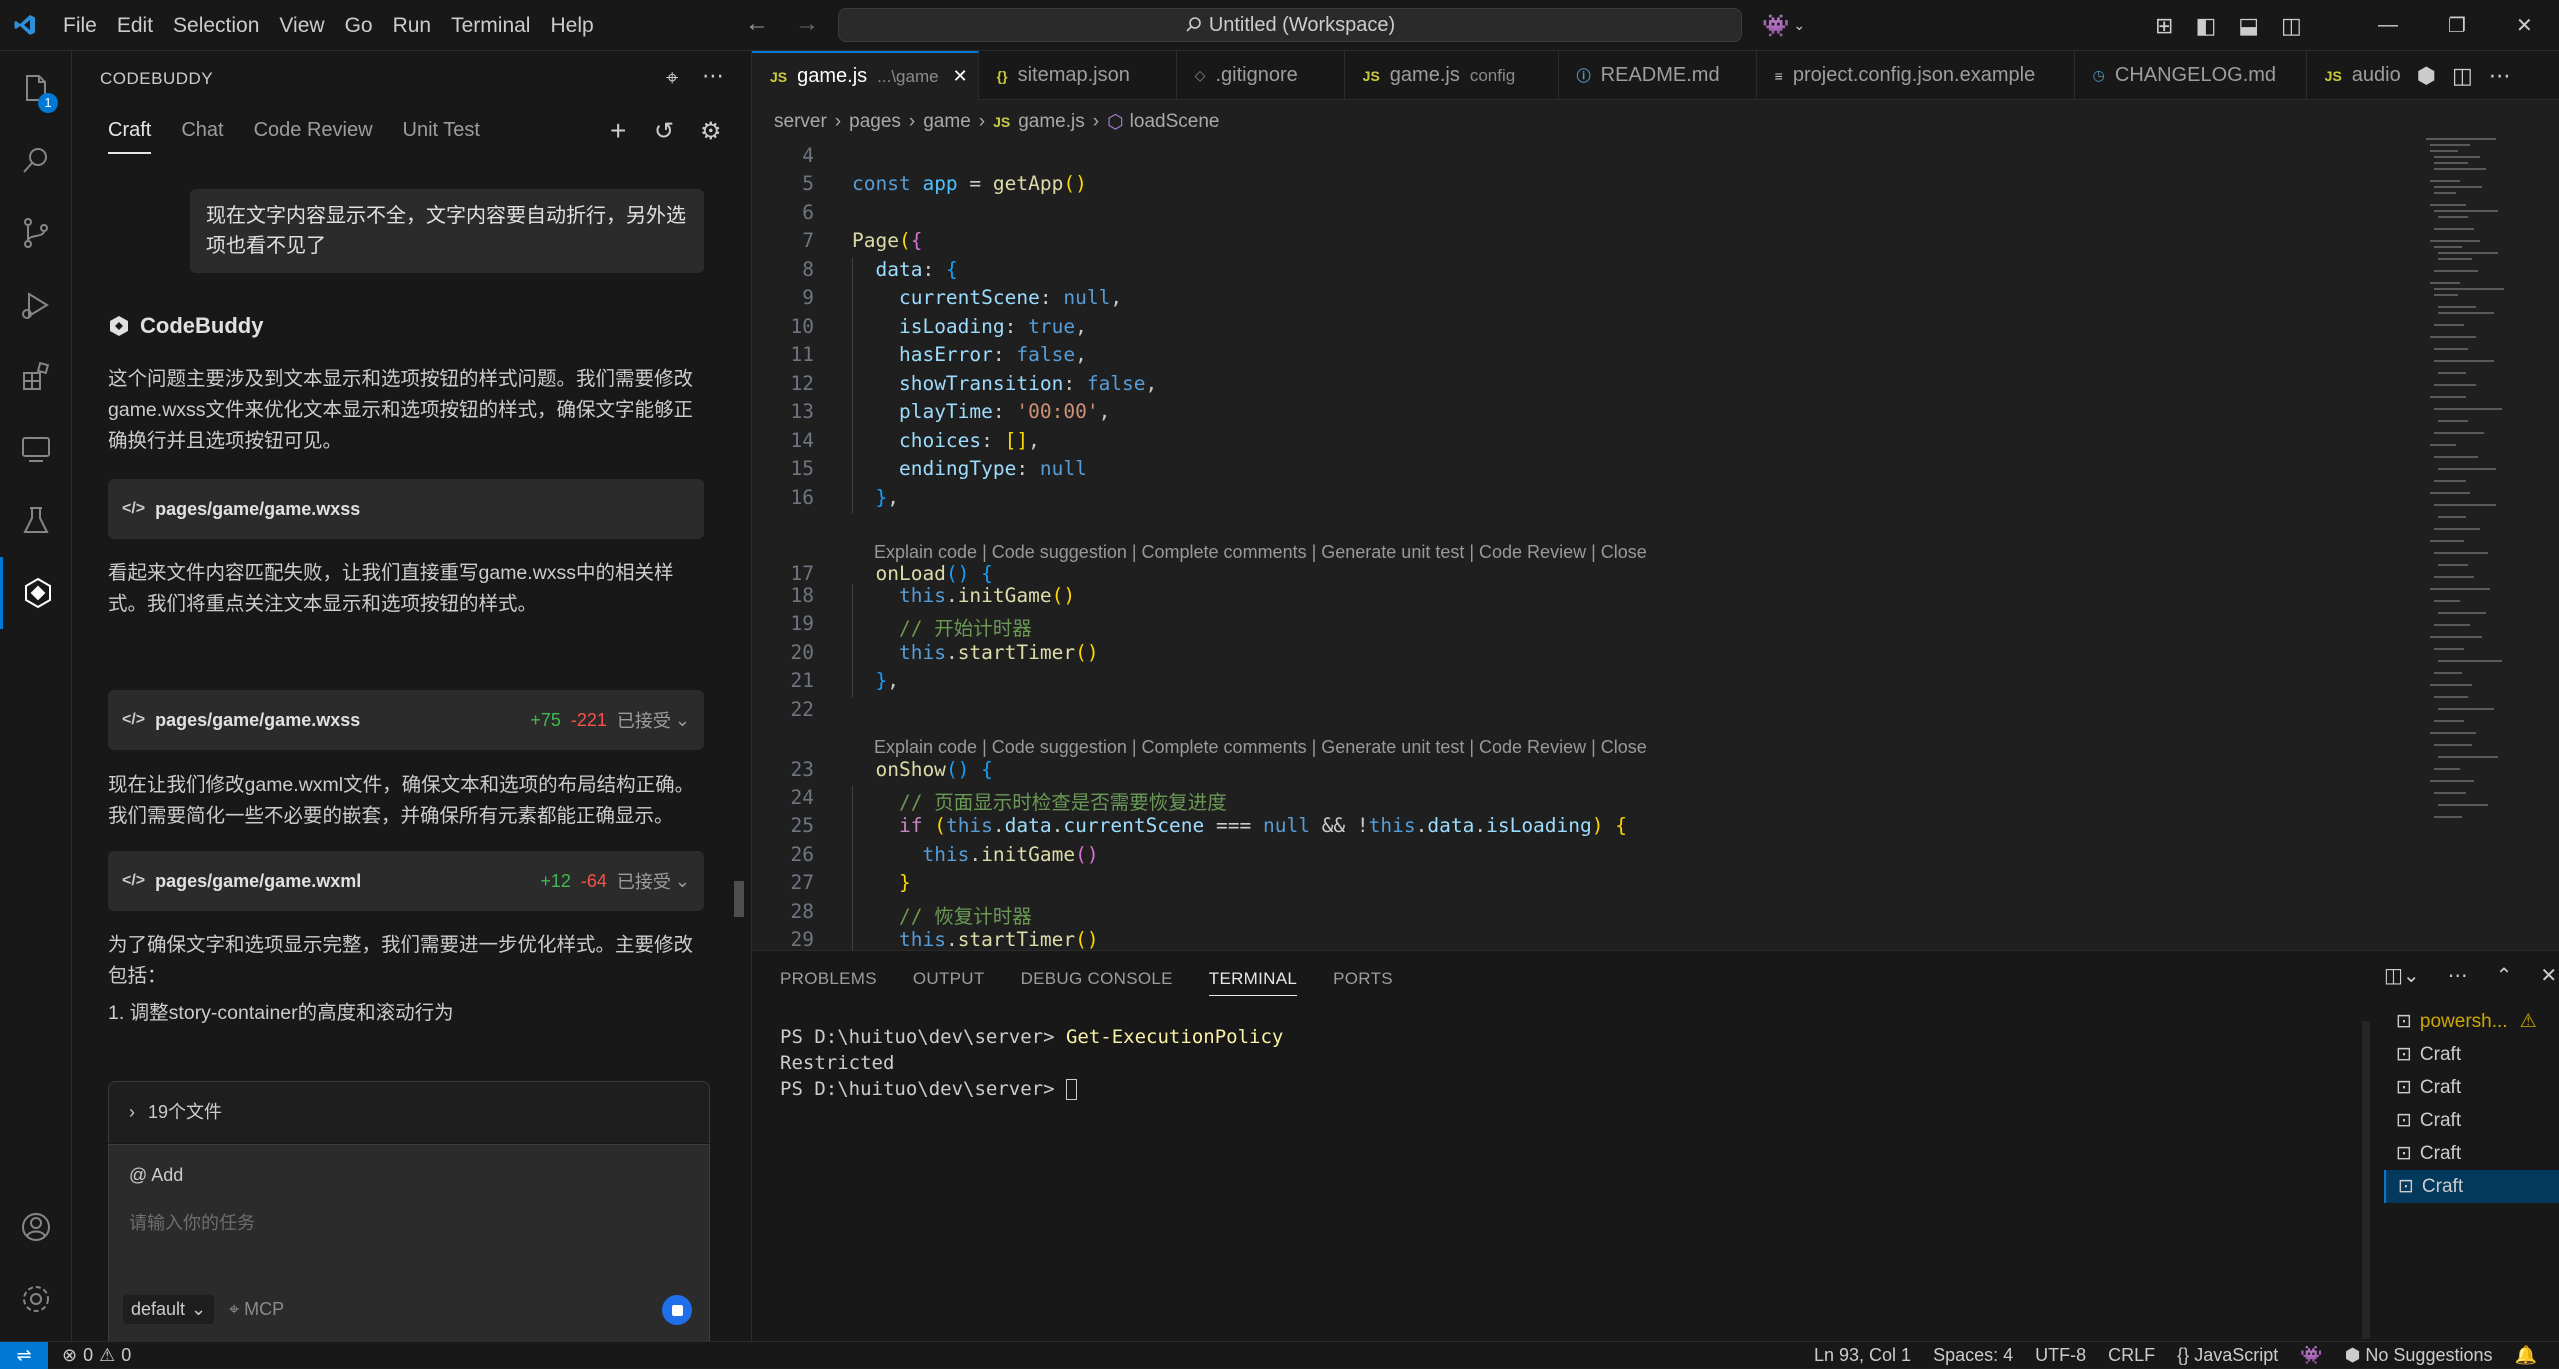 This screenshot has height=1369, width=2559. Describe the element at coordinates (2419, 1355) in the screenshot. I see `suggestions-status: ⬢ No Suggestions` at that location.